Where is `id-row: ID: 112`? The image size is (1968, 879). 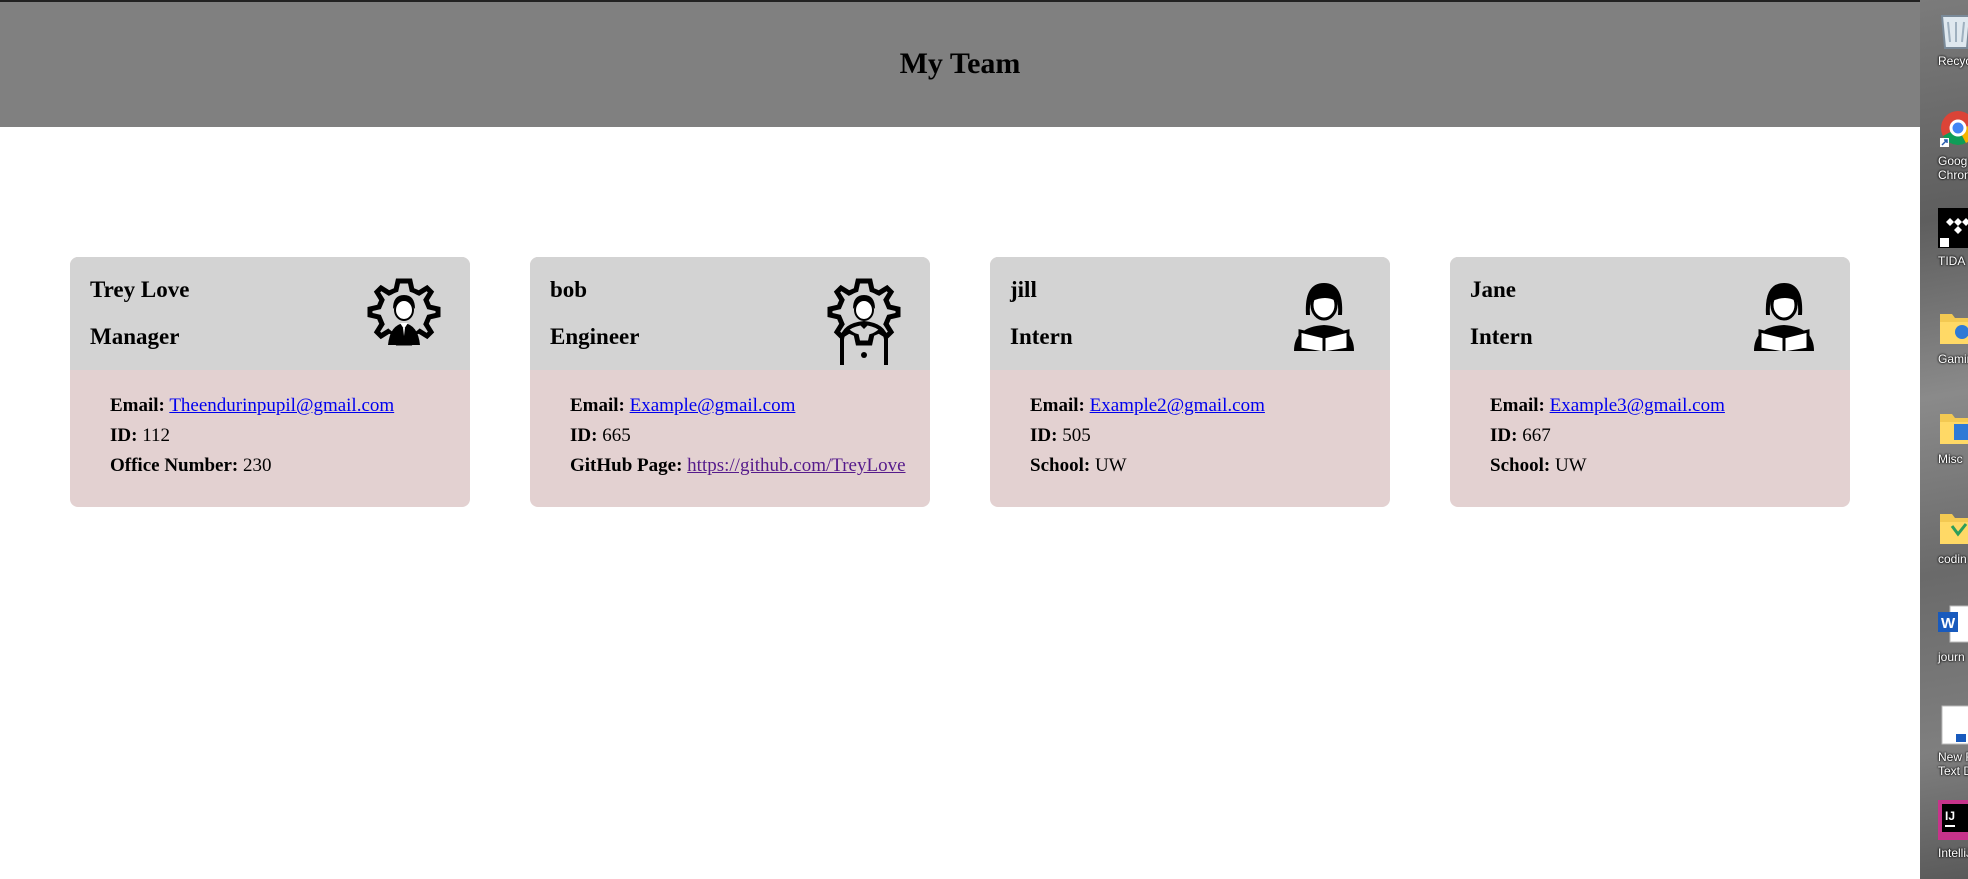 id-row: ID: 112 is located at coordinates (290, 436).